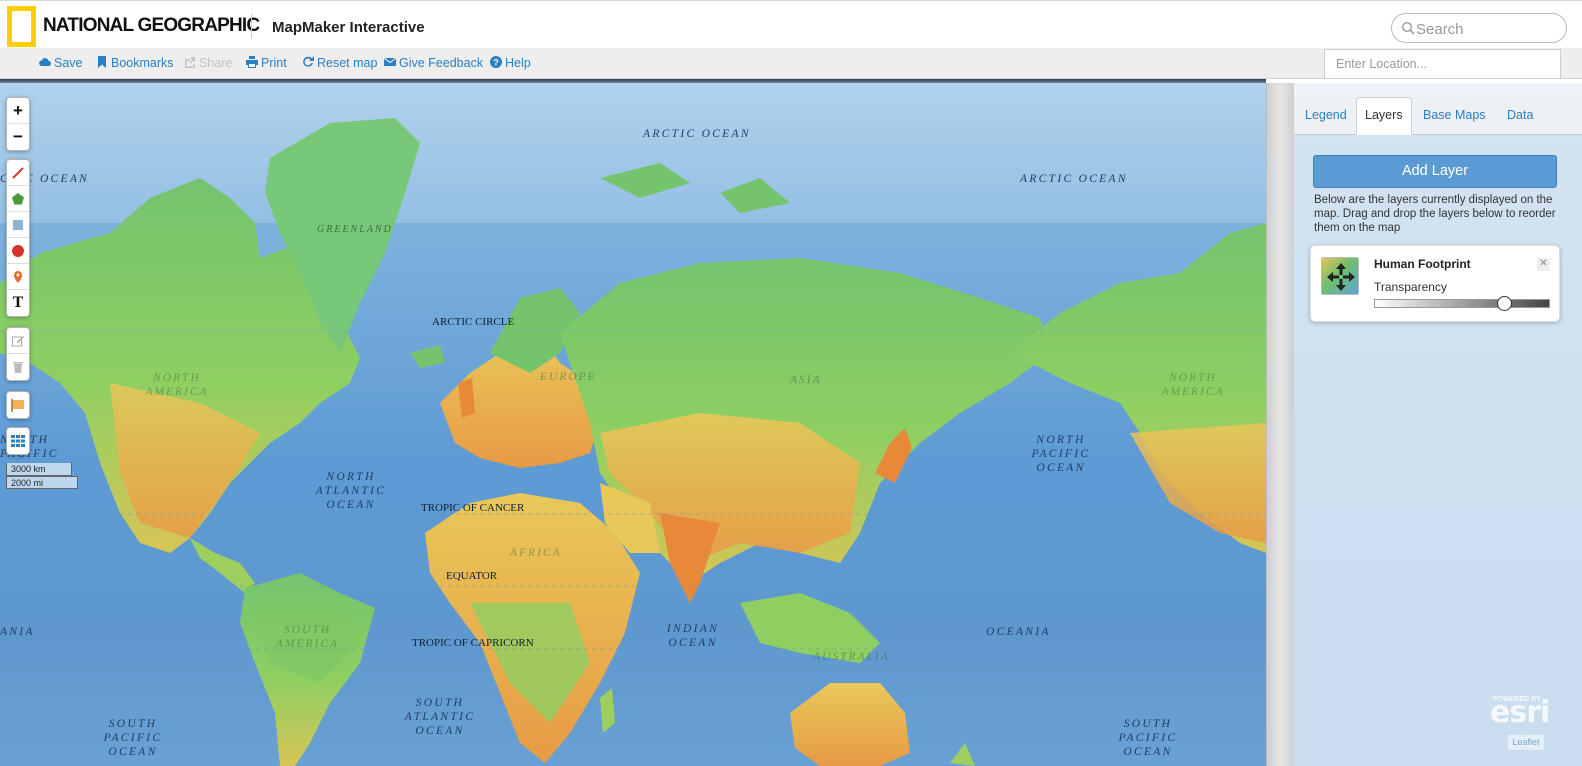 The width and height of the screenshot is (1582, 766). Describe the element at coordinates (1410, 287) in the screenshot. I see `transparency-label: Transparency` at that location.